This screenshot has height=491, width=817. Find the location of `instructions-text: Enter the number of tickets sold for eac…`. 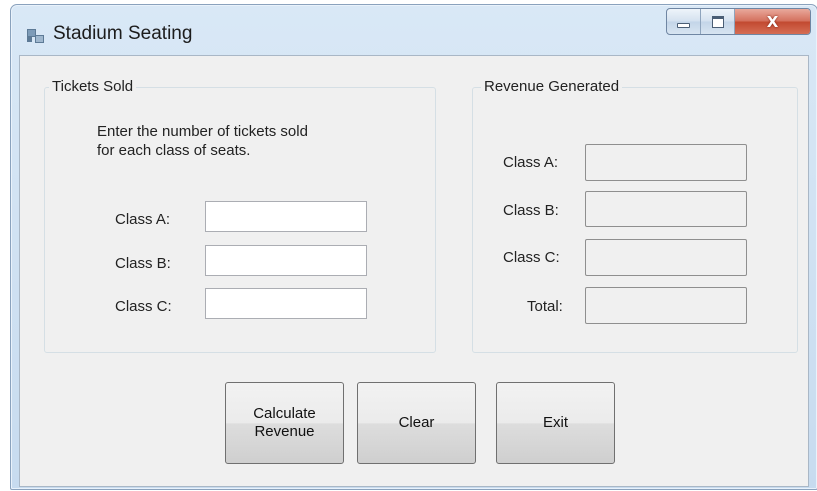

instructions-text: Enter the number of tickets sold for eac… is located at coordinates (202, 141).